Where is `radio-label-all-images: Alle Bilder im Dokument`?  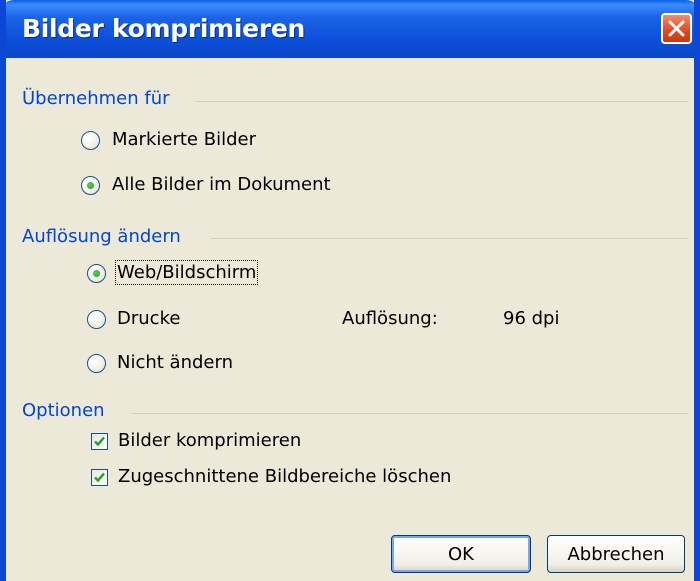
radio-label-all-images: Alle Bilder im Dokument is located at coordinates (221, 184).